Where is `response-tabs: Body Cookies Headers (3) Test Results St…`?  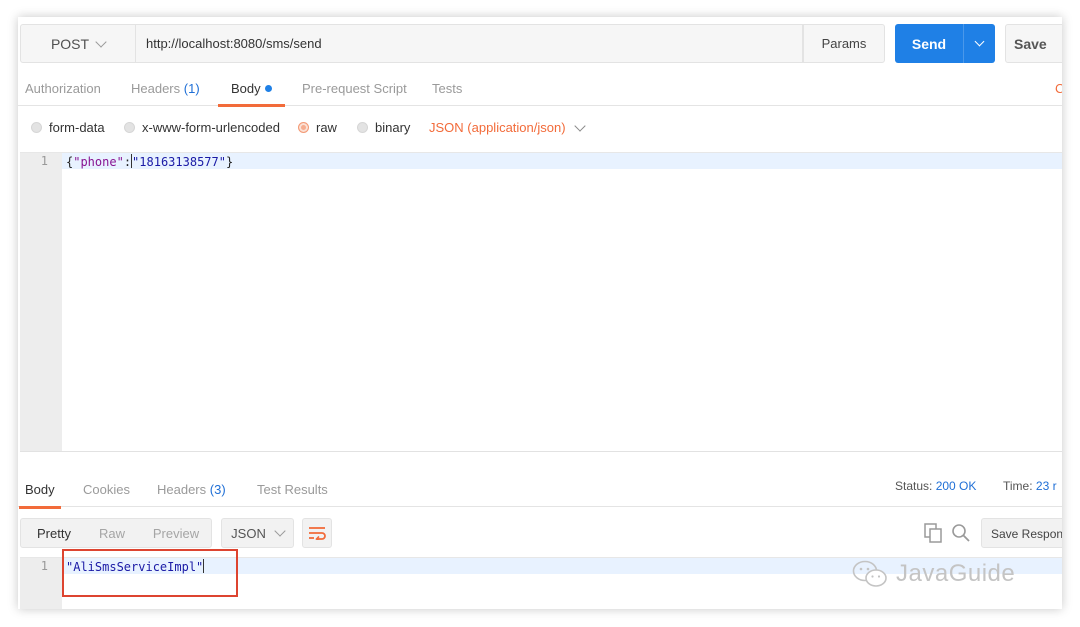
response-tabs: Body Cookies Headers (3) Test Results St… is located at coordinates (540, 487).